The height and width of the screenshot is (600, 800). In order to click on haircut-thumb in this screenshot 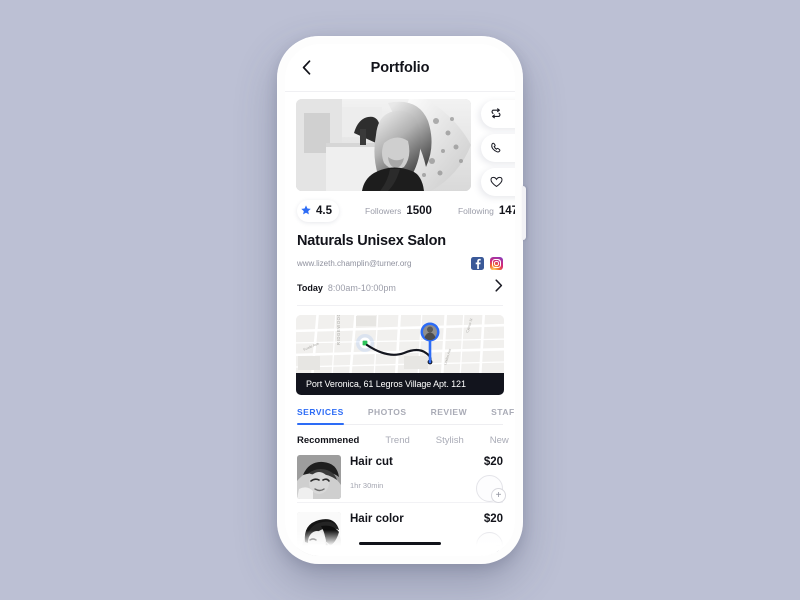, I will do `click(319, 477)`.